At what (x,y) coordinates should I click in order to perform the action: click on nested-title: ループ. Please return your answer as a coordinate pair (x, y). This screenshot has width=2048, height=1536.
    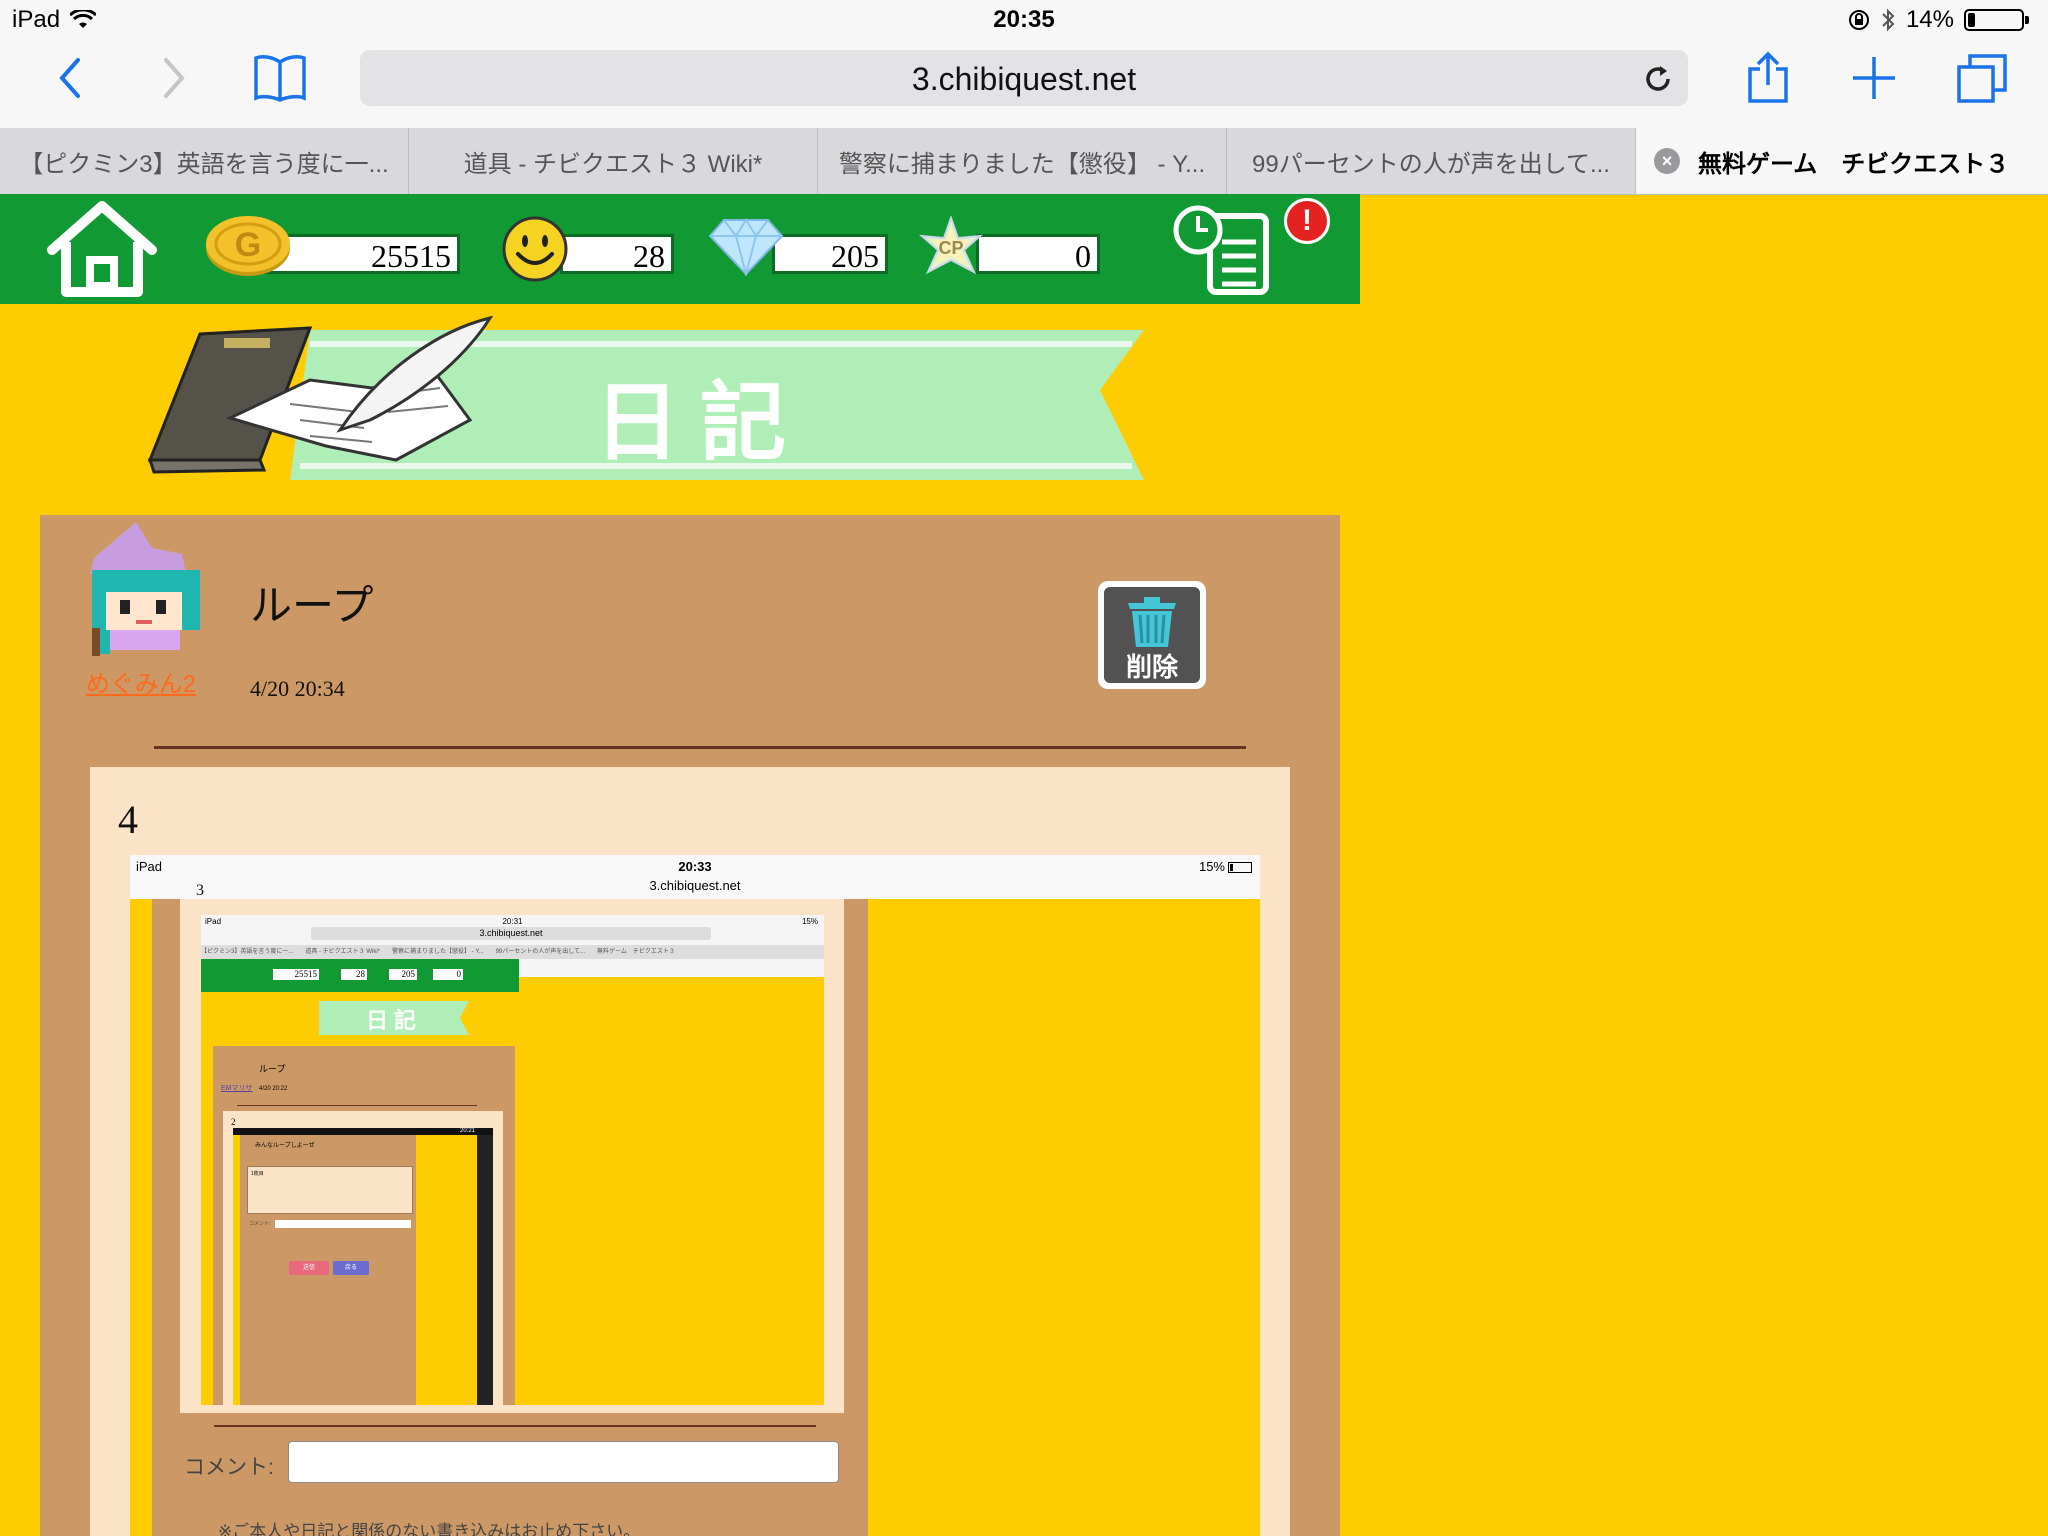
    Looking at the image, I should click on (272, 1069).